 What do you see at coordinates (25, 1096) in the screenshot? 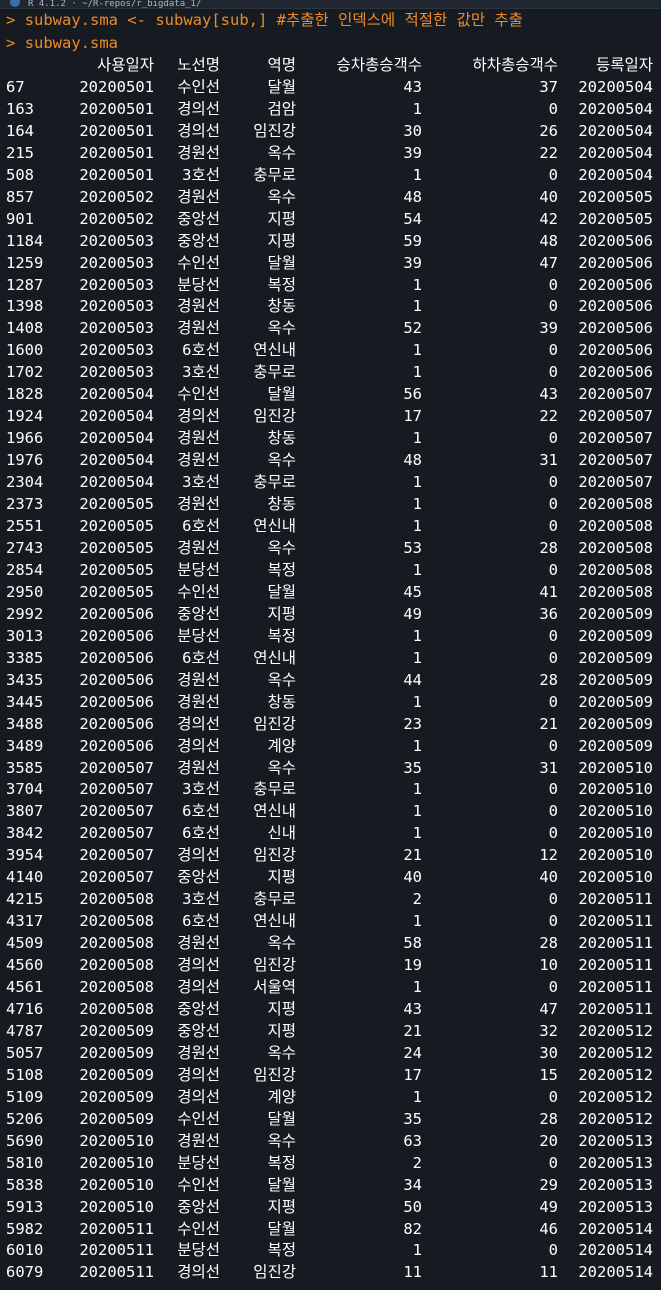
I see `row-index: 5109` at bounding box center [25, 1096].